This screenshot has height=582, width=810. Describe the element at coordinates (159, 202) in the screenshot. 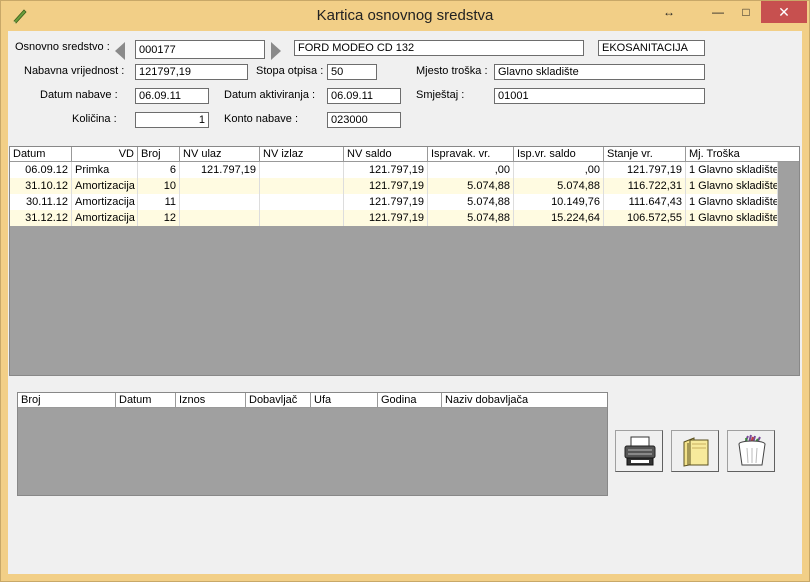

I see `cell-broj: 11` at that location.